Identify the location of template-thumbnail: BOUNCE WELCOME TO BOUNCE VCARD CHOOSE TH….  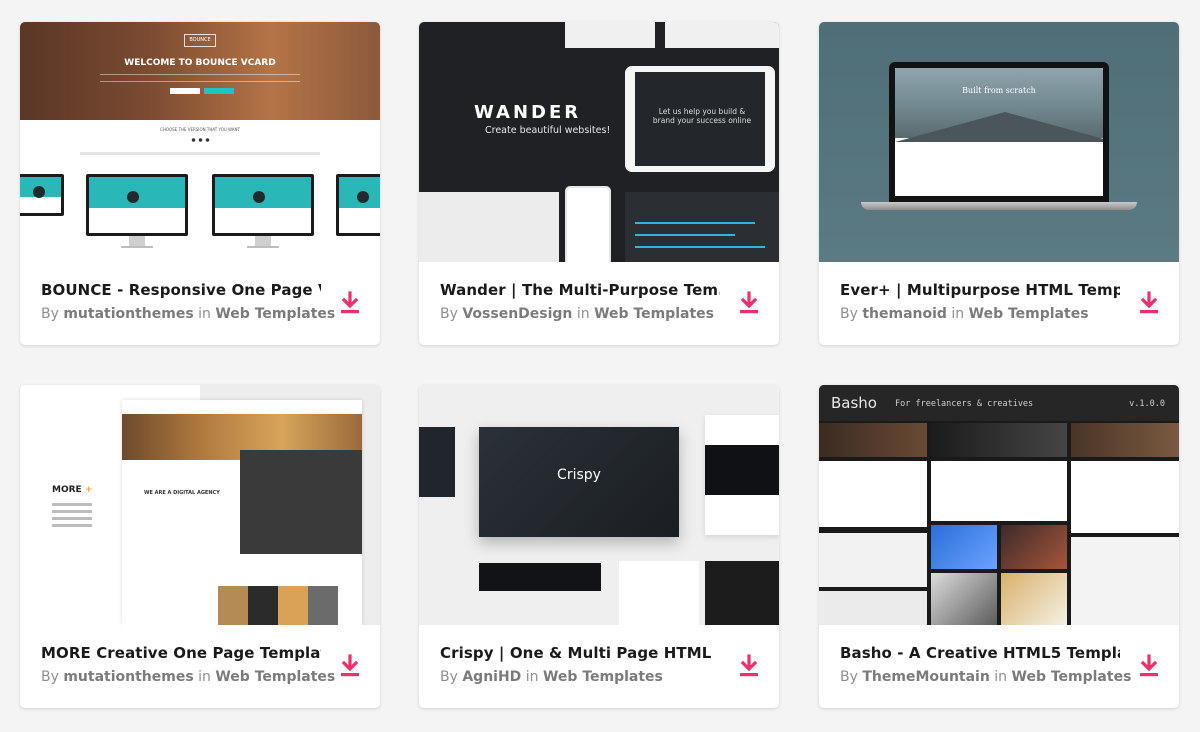
(200, 142).